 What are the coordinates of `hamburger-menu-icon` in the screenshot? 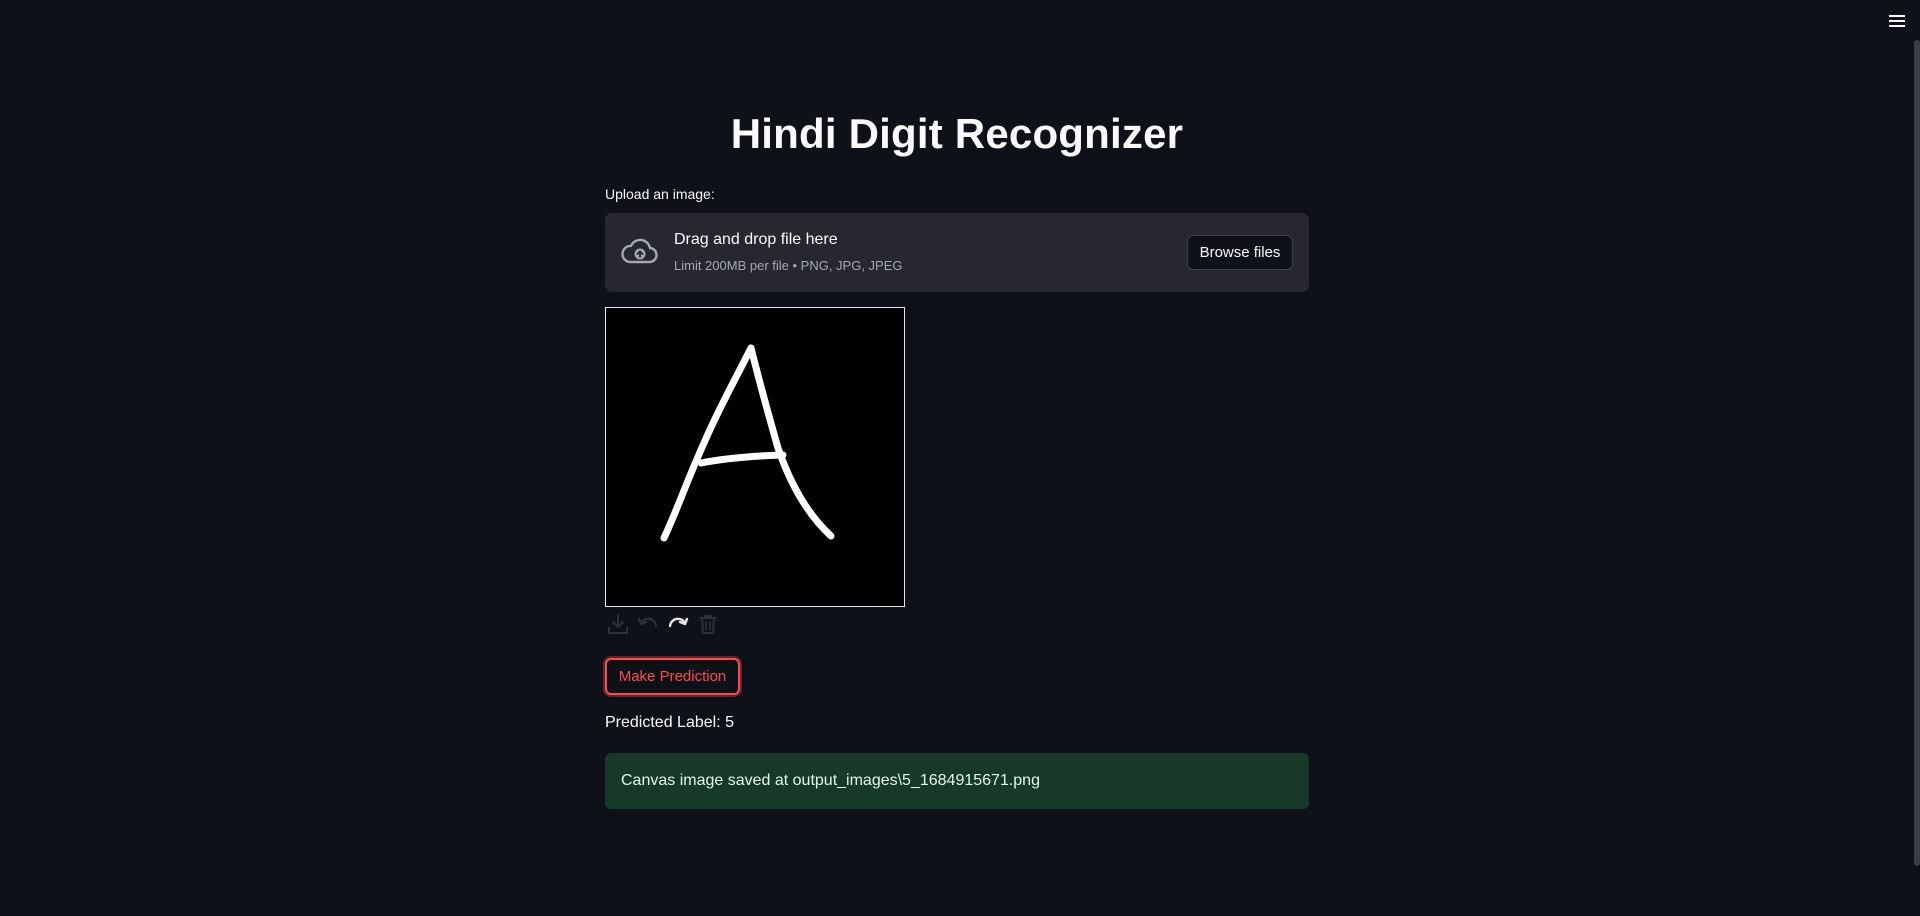 It's located at (1897, 21).